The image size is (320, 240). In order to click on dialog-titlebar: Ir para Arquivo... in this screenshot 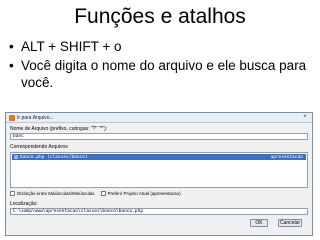, I will do `click(159, 118)`.